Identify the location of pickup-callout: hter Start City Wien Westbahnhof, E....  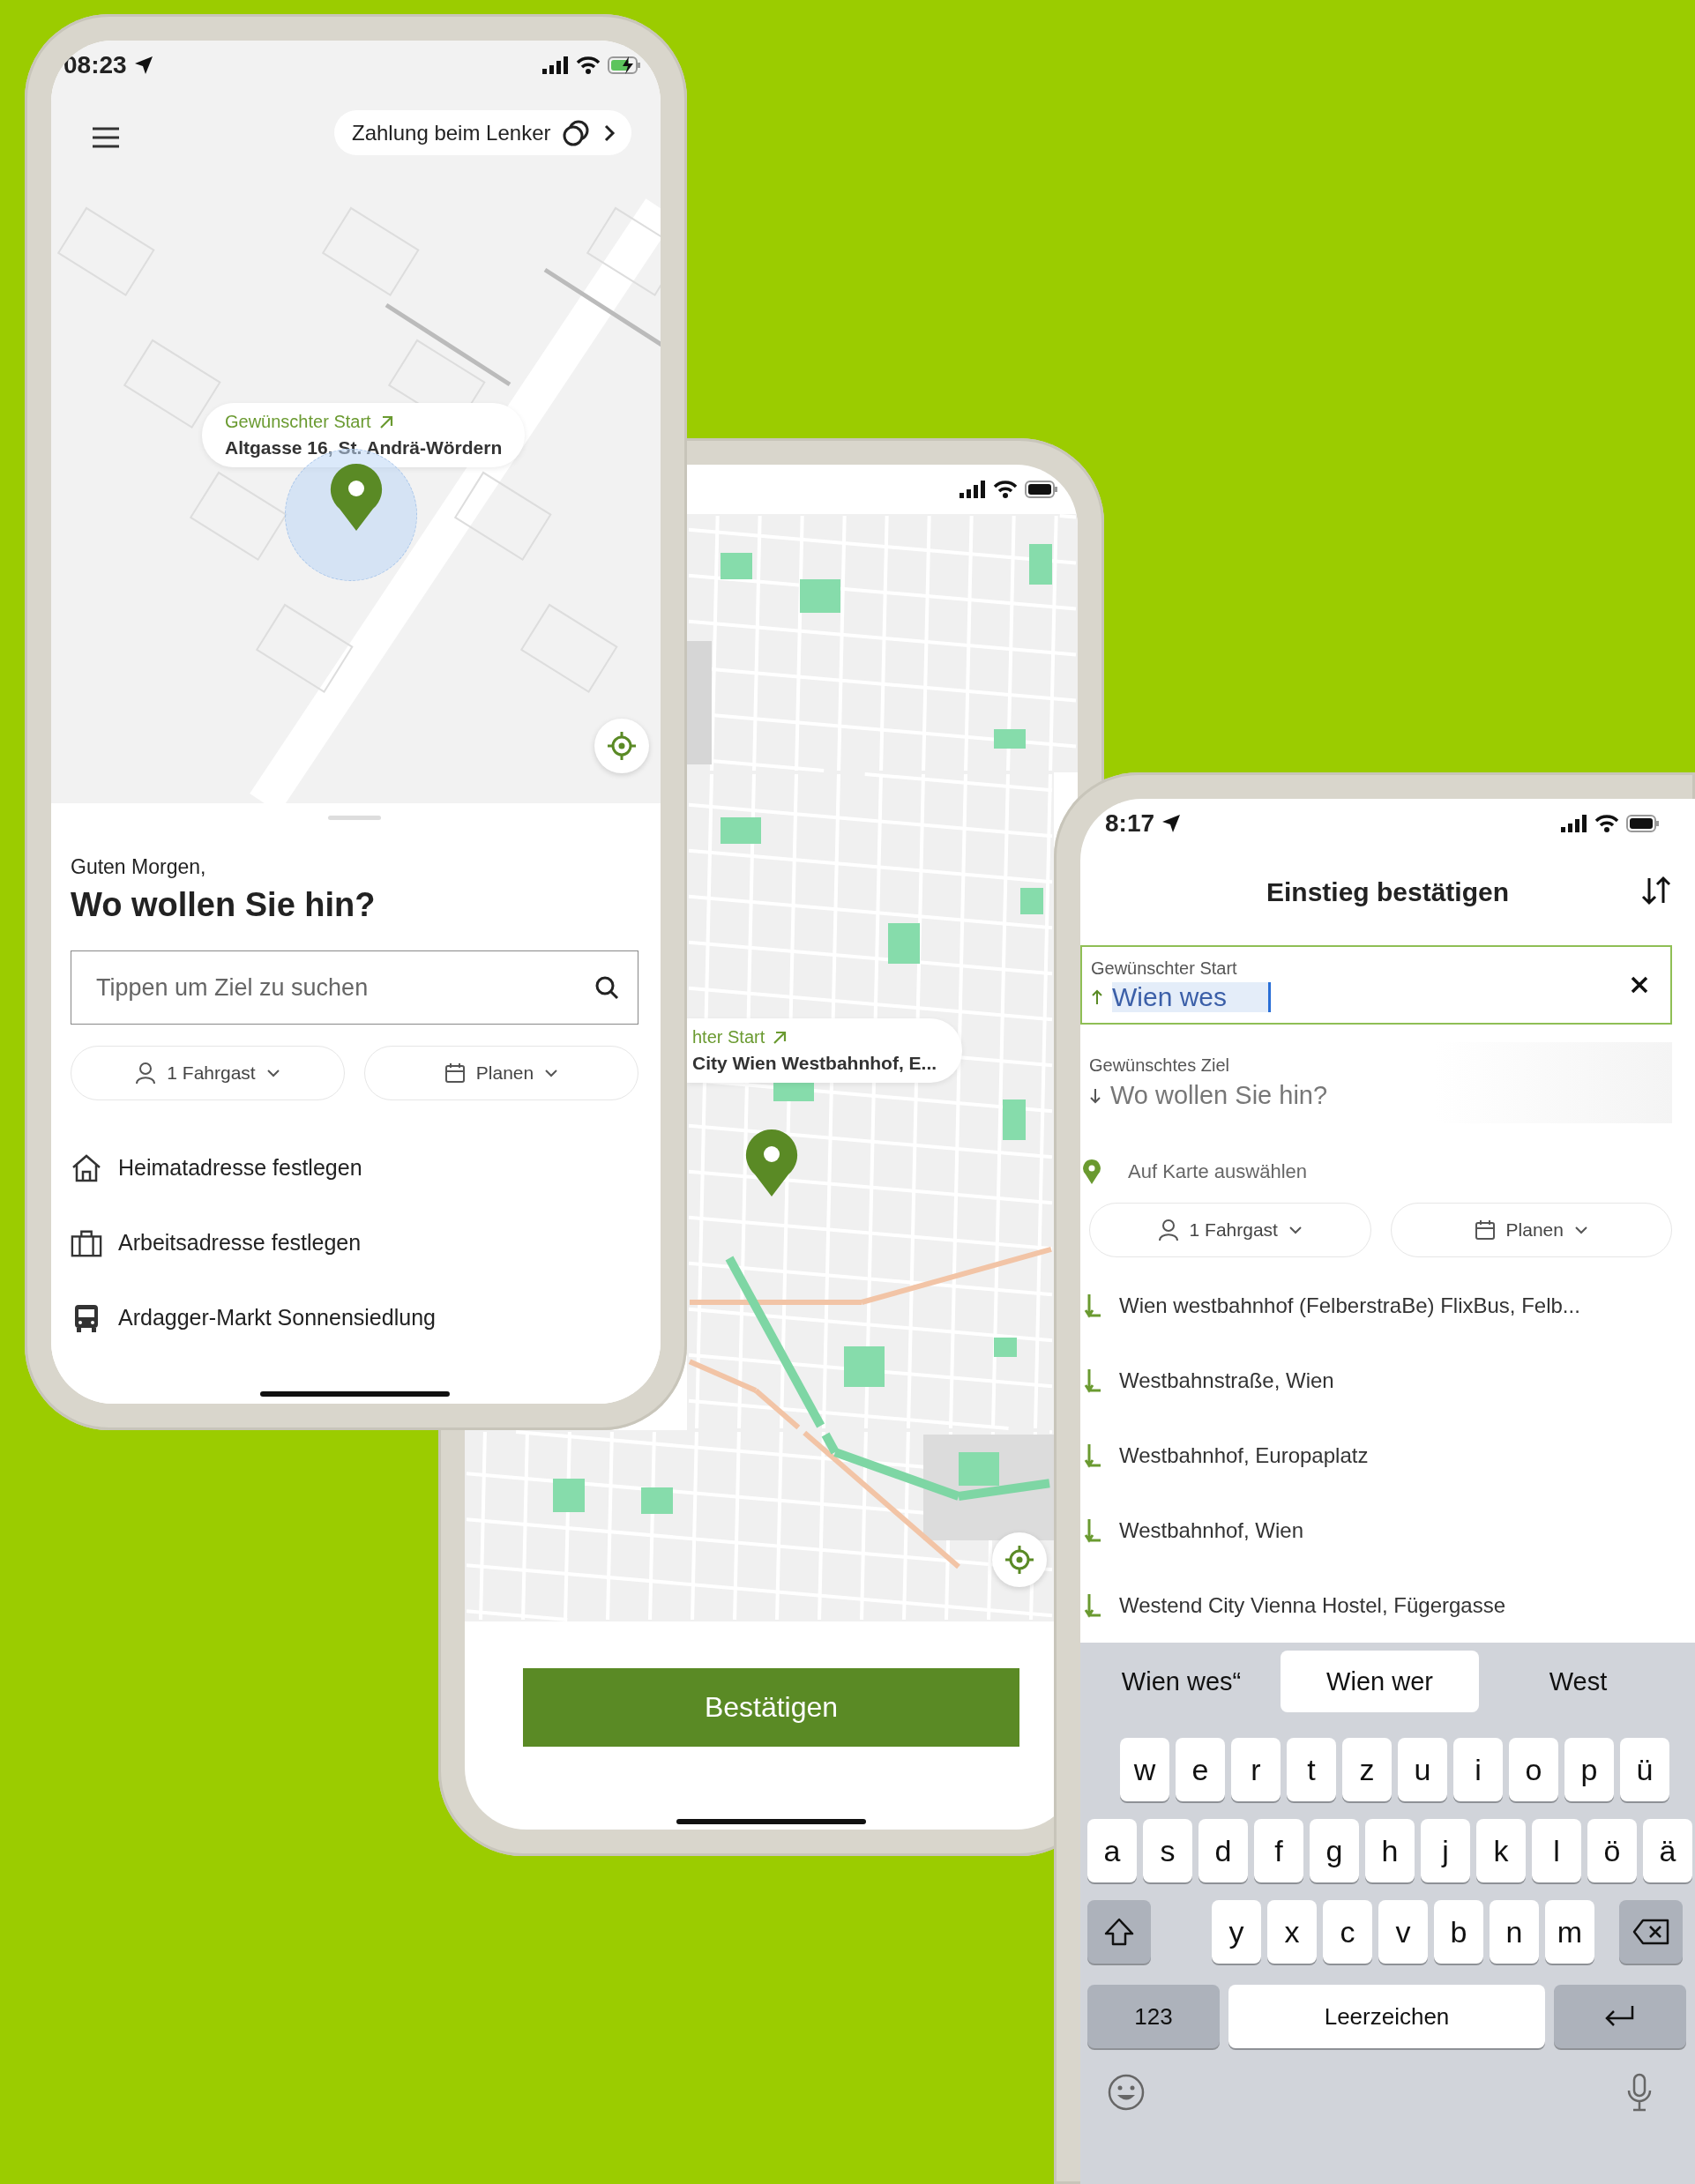
(824, 1050).